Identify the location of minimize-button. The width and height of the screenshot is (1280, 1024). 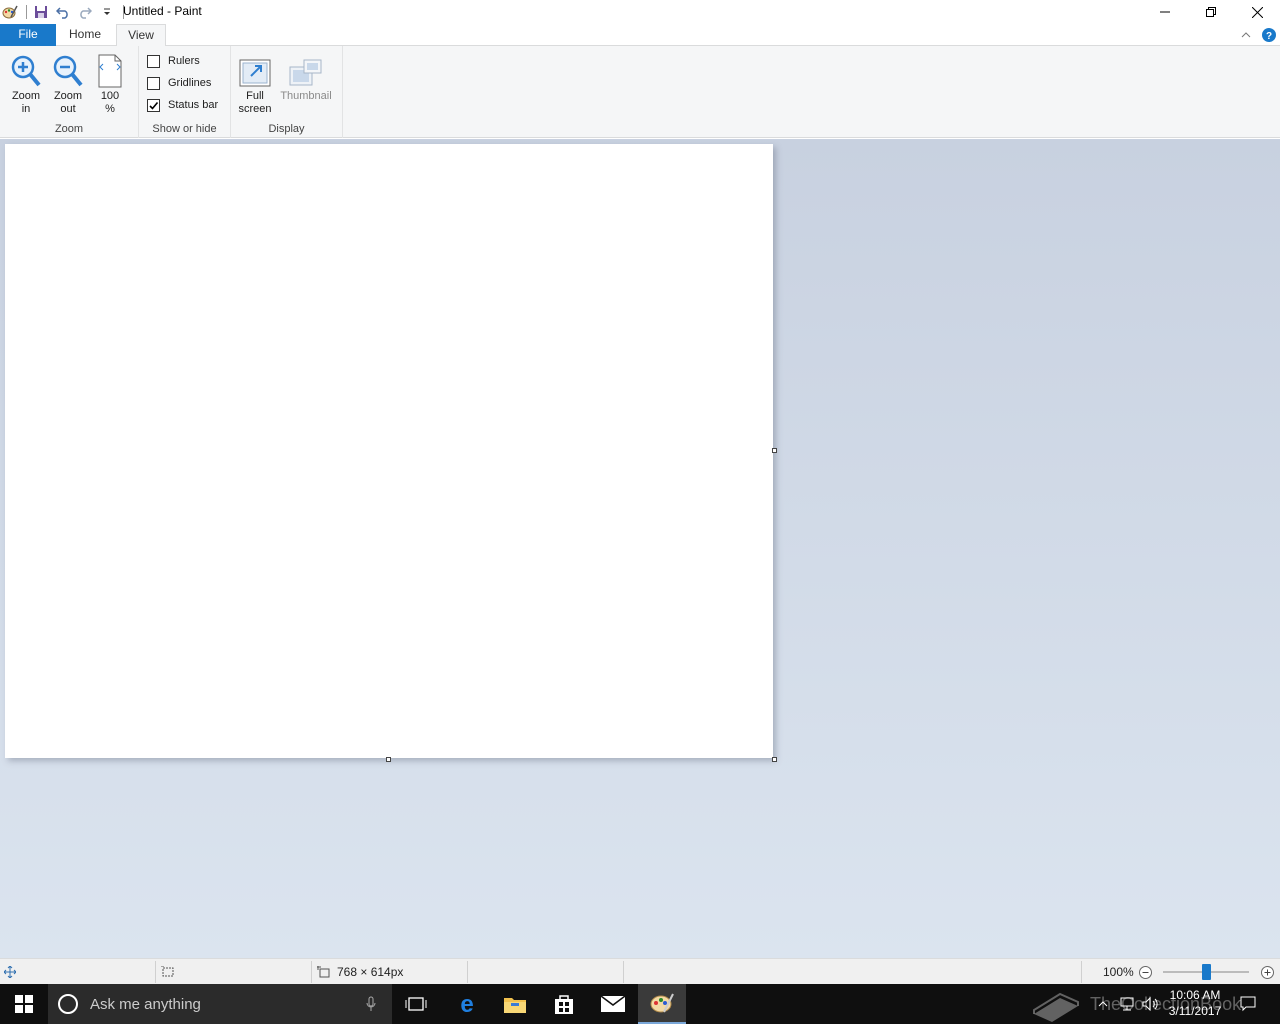
(1165, 12).